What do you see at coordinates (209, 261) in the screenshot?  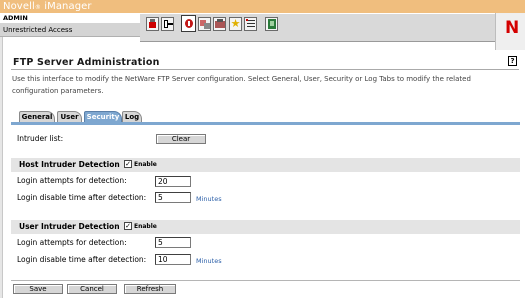 I see `user-minutes-unit: Minutes` at bounding box center [209, 261].